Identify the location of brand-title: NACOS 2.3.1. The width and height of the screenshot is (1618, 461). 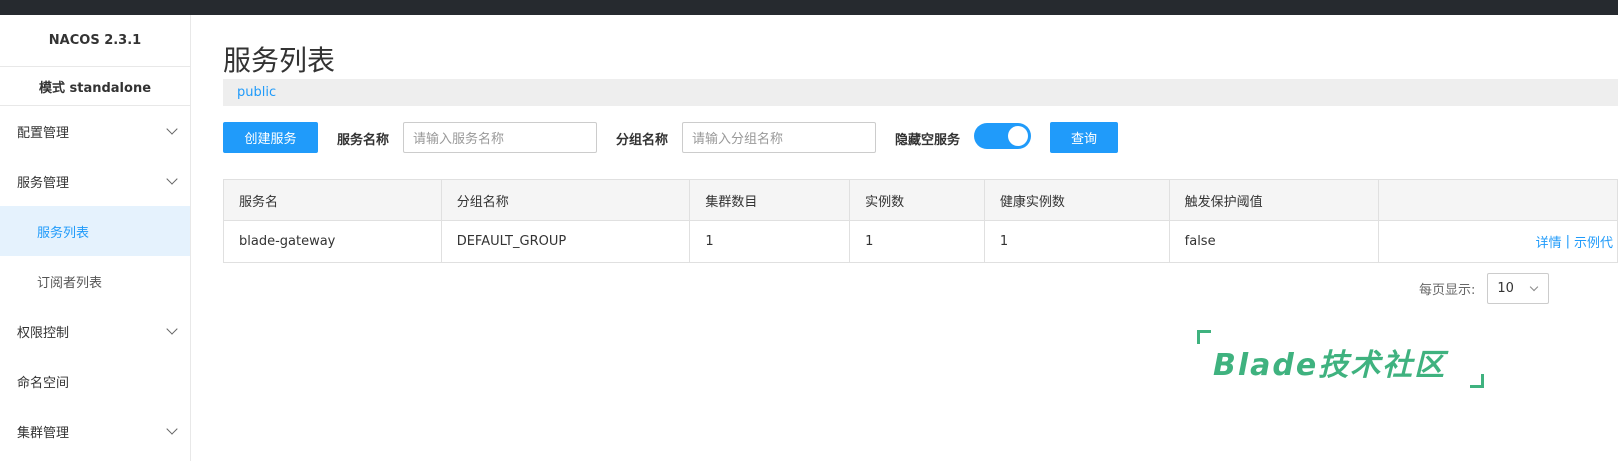
(95, 41).